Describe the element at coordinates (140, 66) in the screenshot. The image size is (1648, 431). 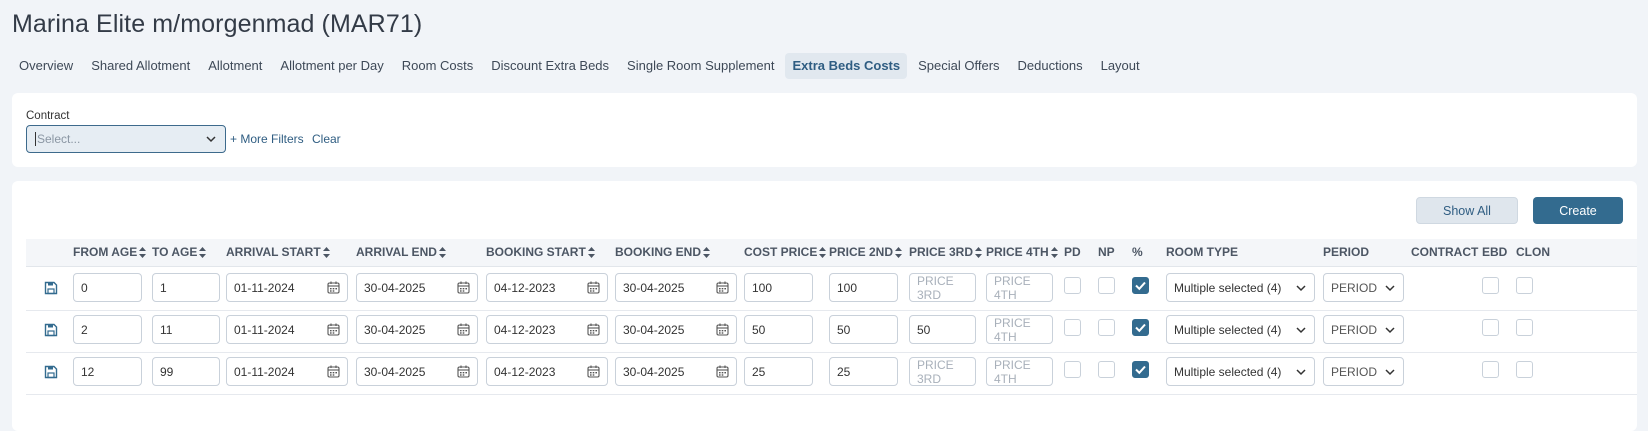
I see `tab-shared-allotment: Shared Allotment` at that location.